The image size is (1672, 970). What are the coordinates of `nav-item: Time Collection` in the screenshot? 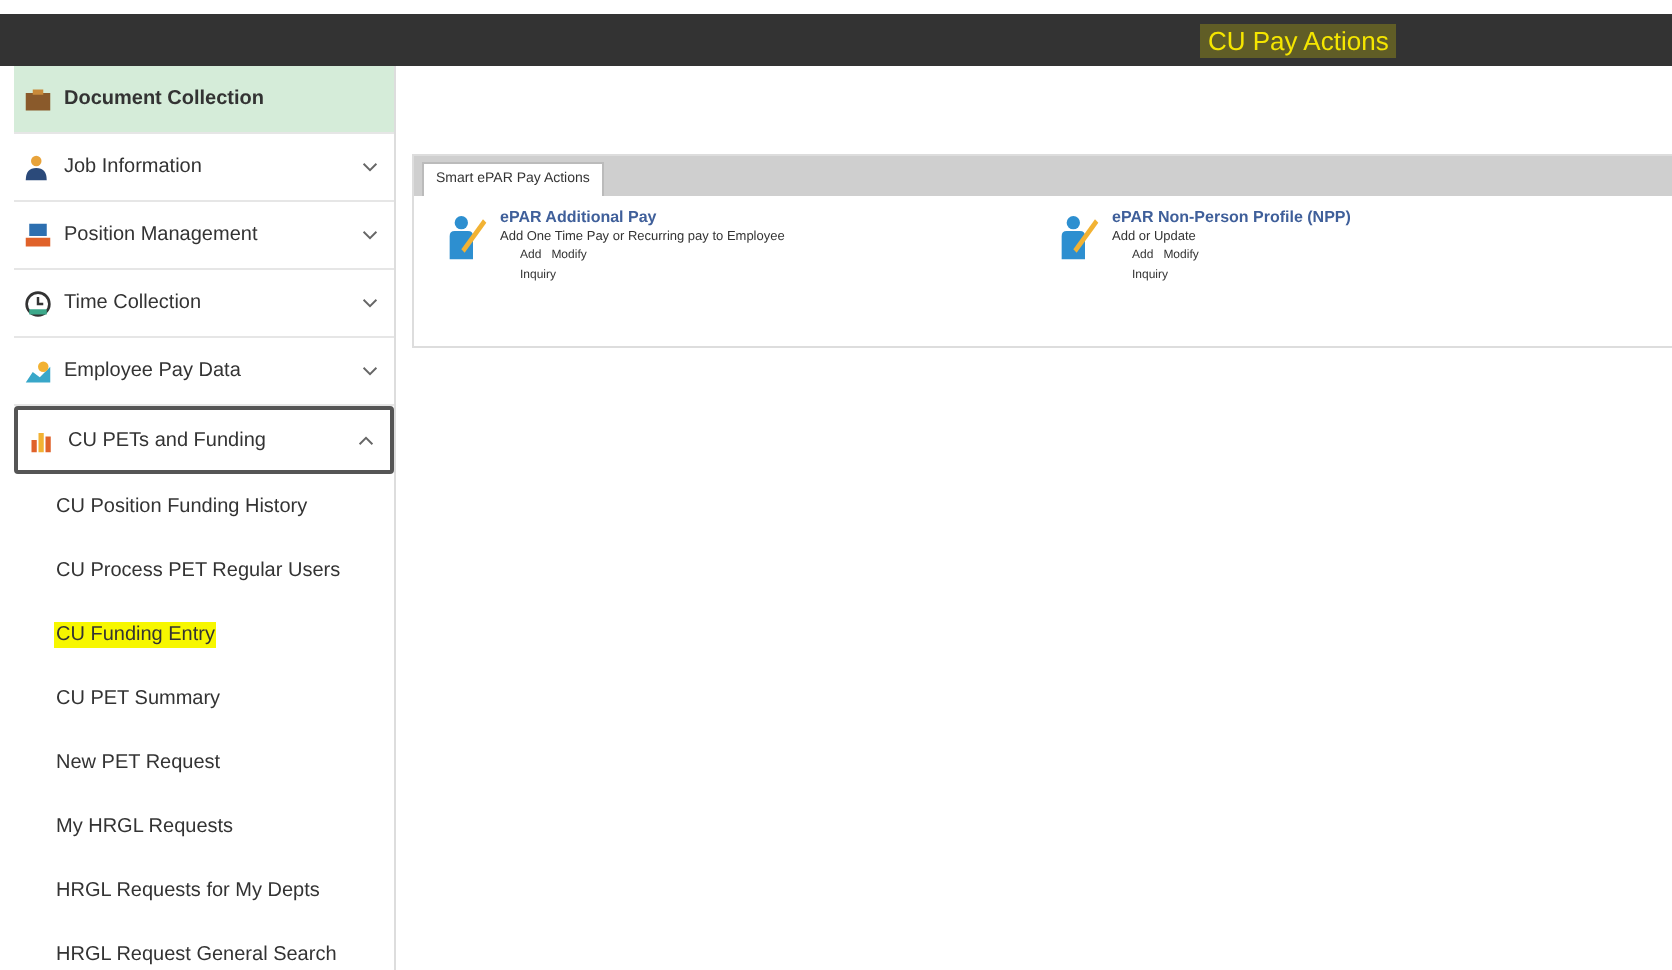 It's located at (204, 304).